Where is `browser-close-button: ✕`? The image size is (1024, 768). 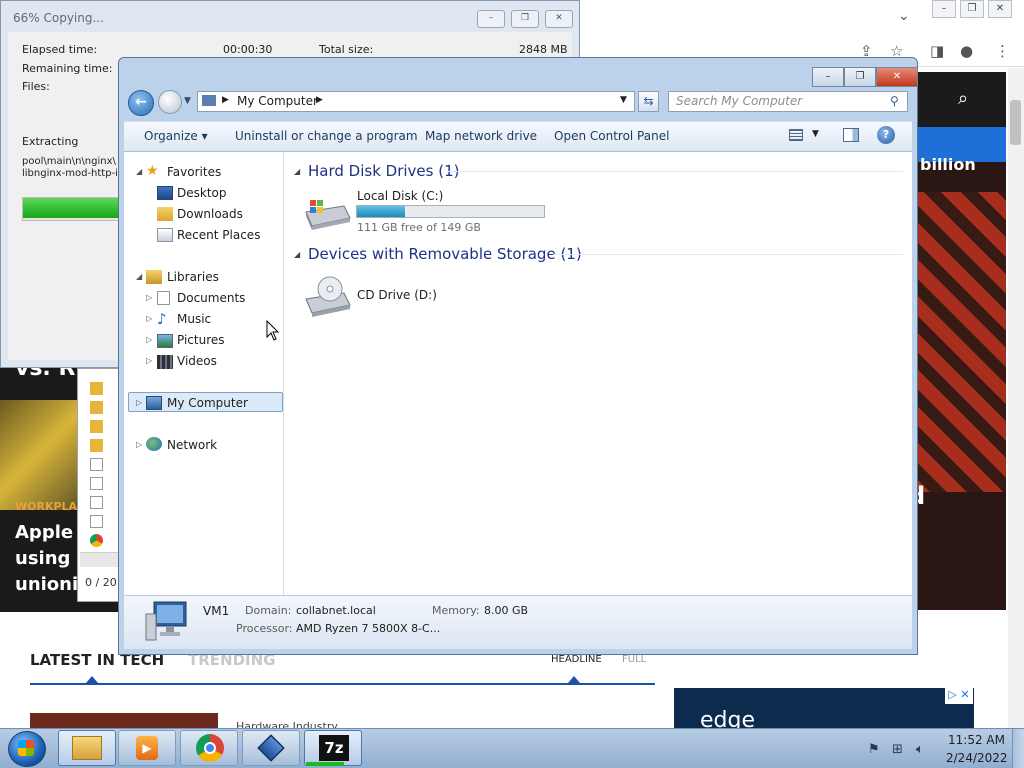
browser-close-button: ✕ is located at coordinates (1000, 9).